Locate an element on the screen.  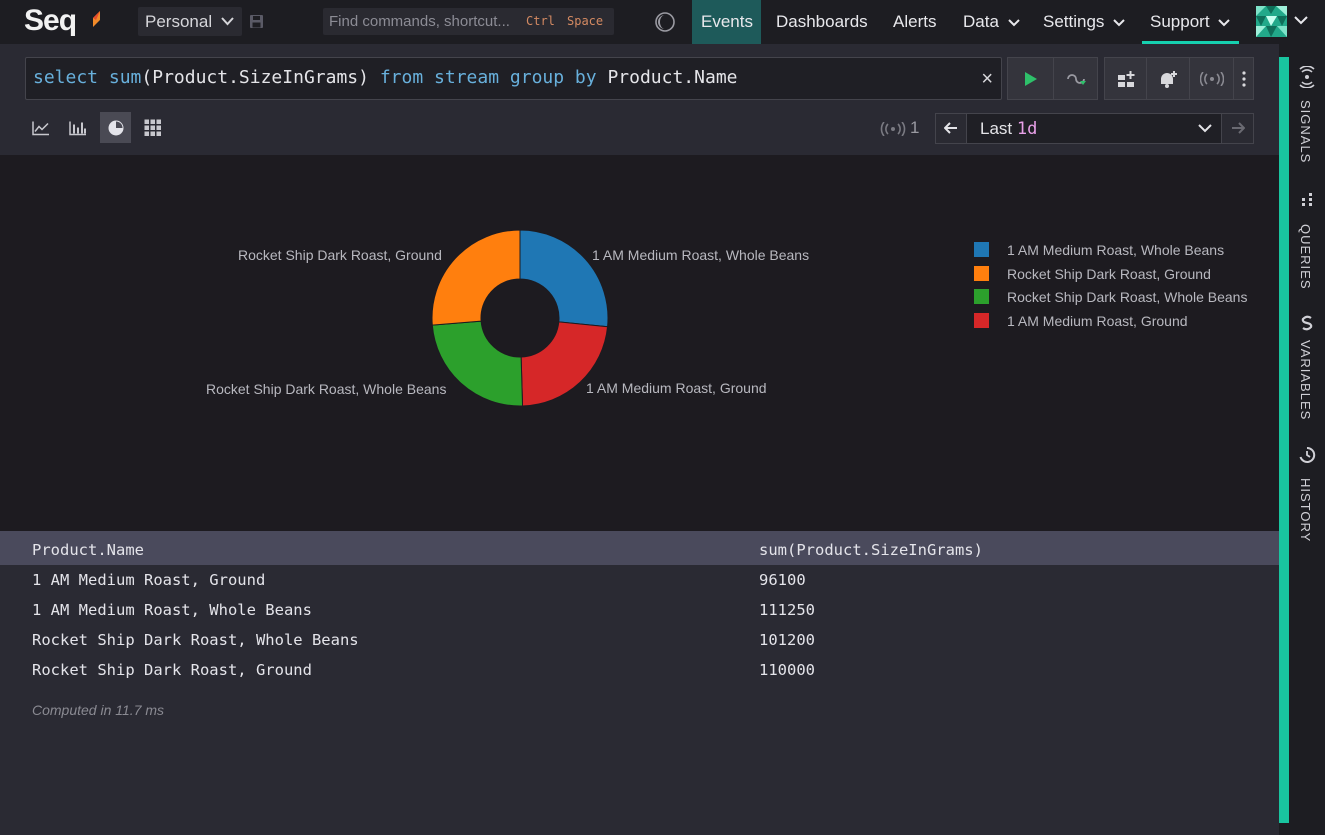
table-cell: 101200 is located at coordinates (787, 640).